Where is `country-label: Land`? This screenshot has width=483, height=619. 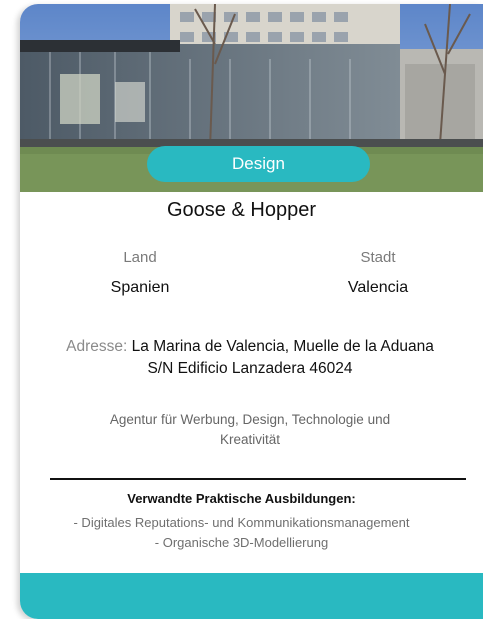
country-label: Land is located at coordinates (140, 257).